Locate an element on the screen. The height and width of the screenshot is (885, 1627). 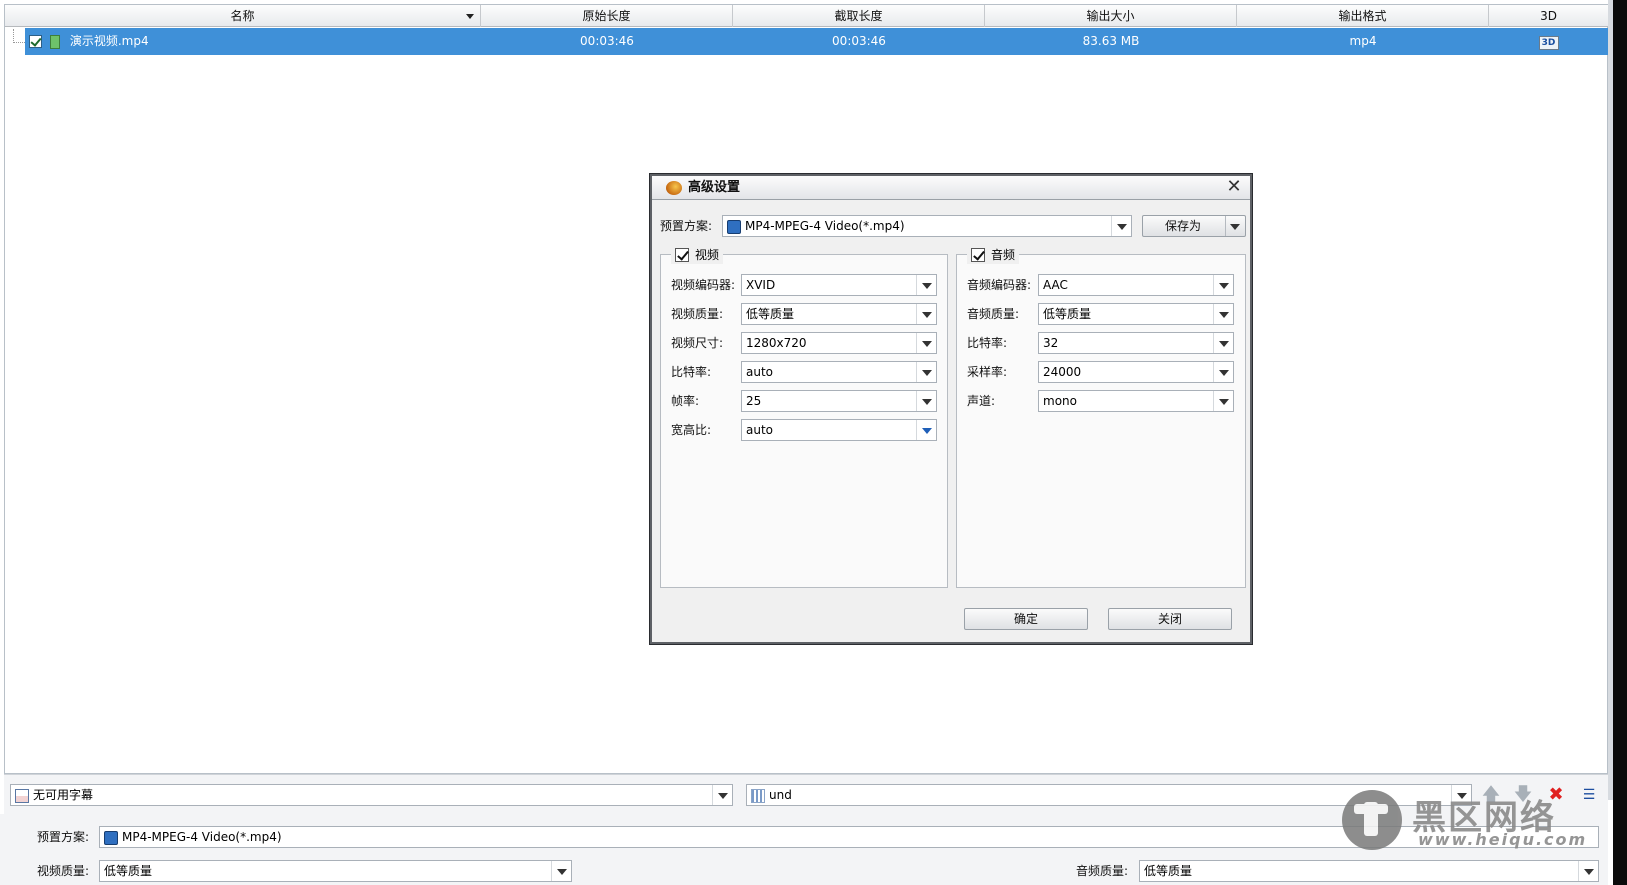
bottom-preset-value: MP4-MPEG-4 Video(*.mp4) is located at coordinates (202, 837).